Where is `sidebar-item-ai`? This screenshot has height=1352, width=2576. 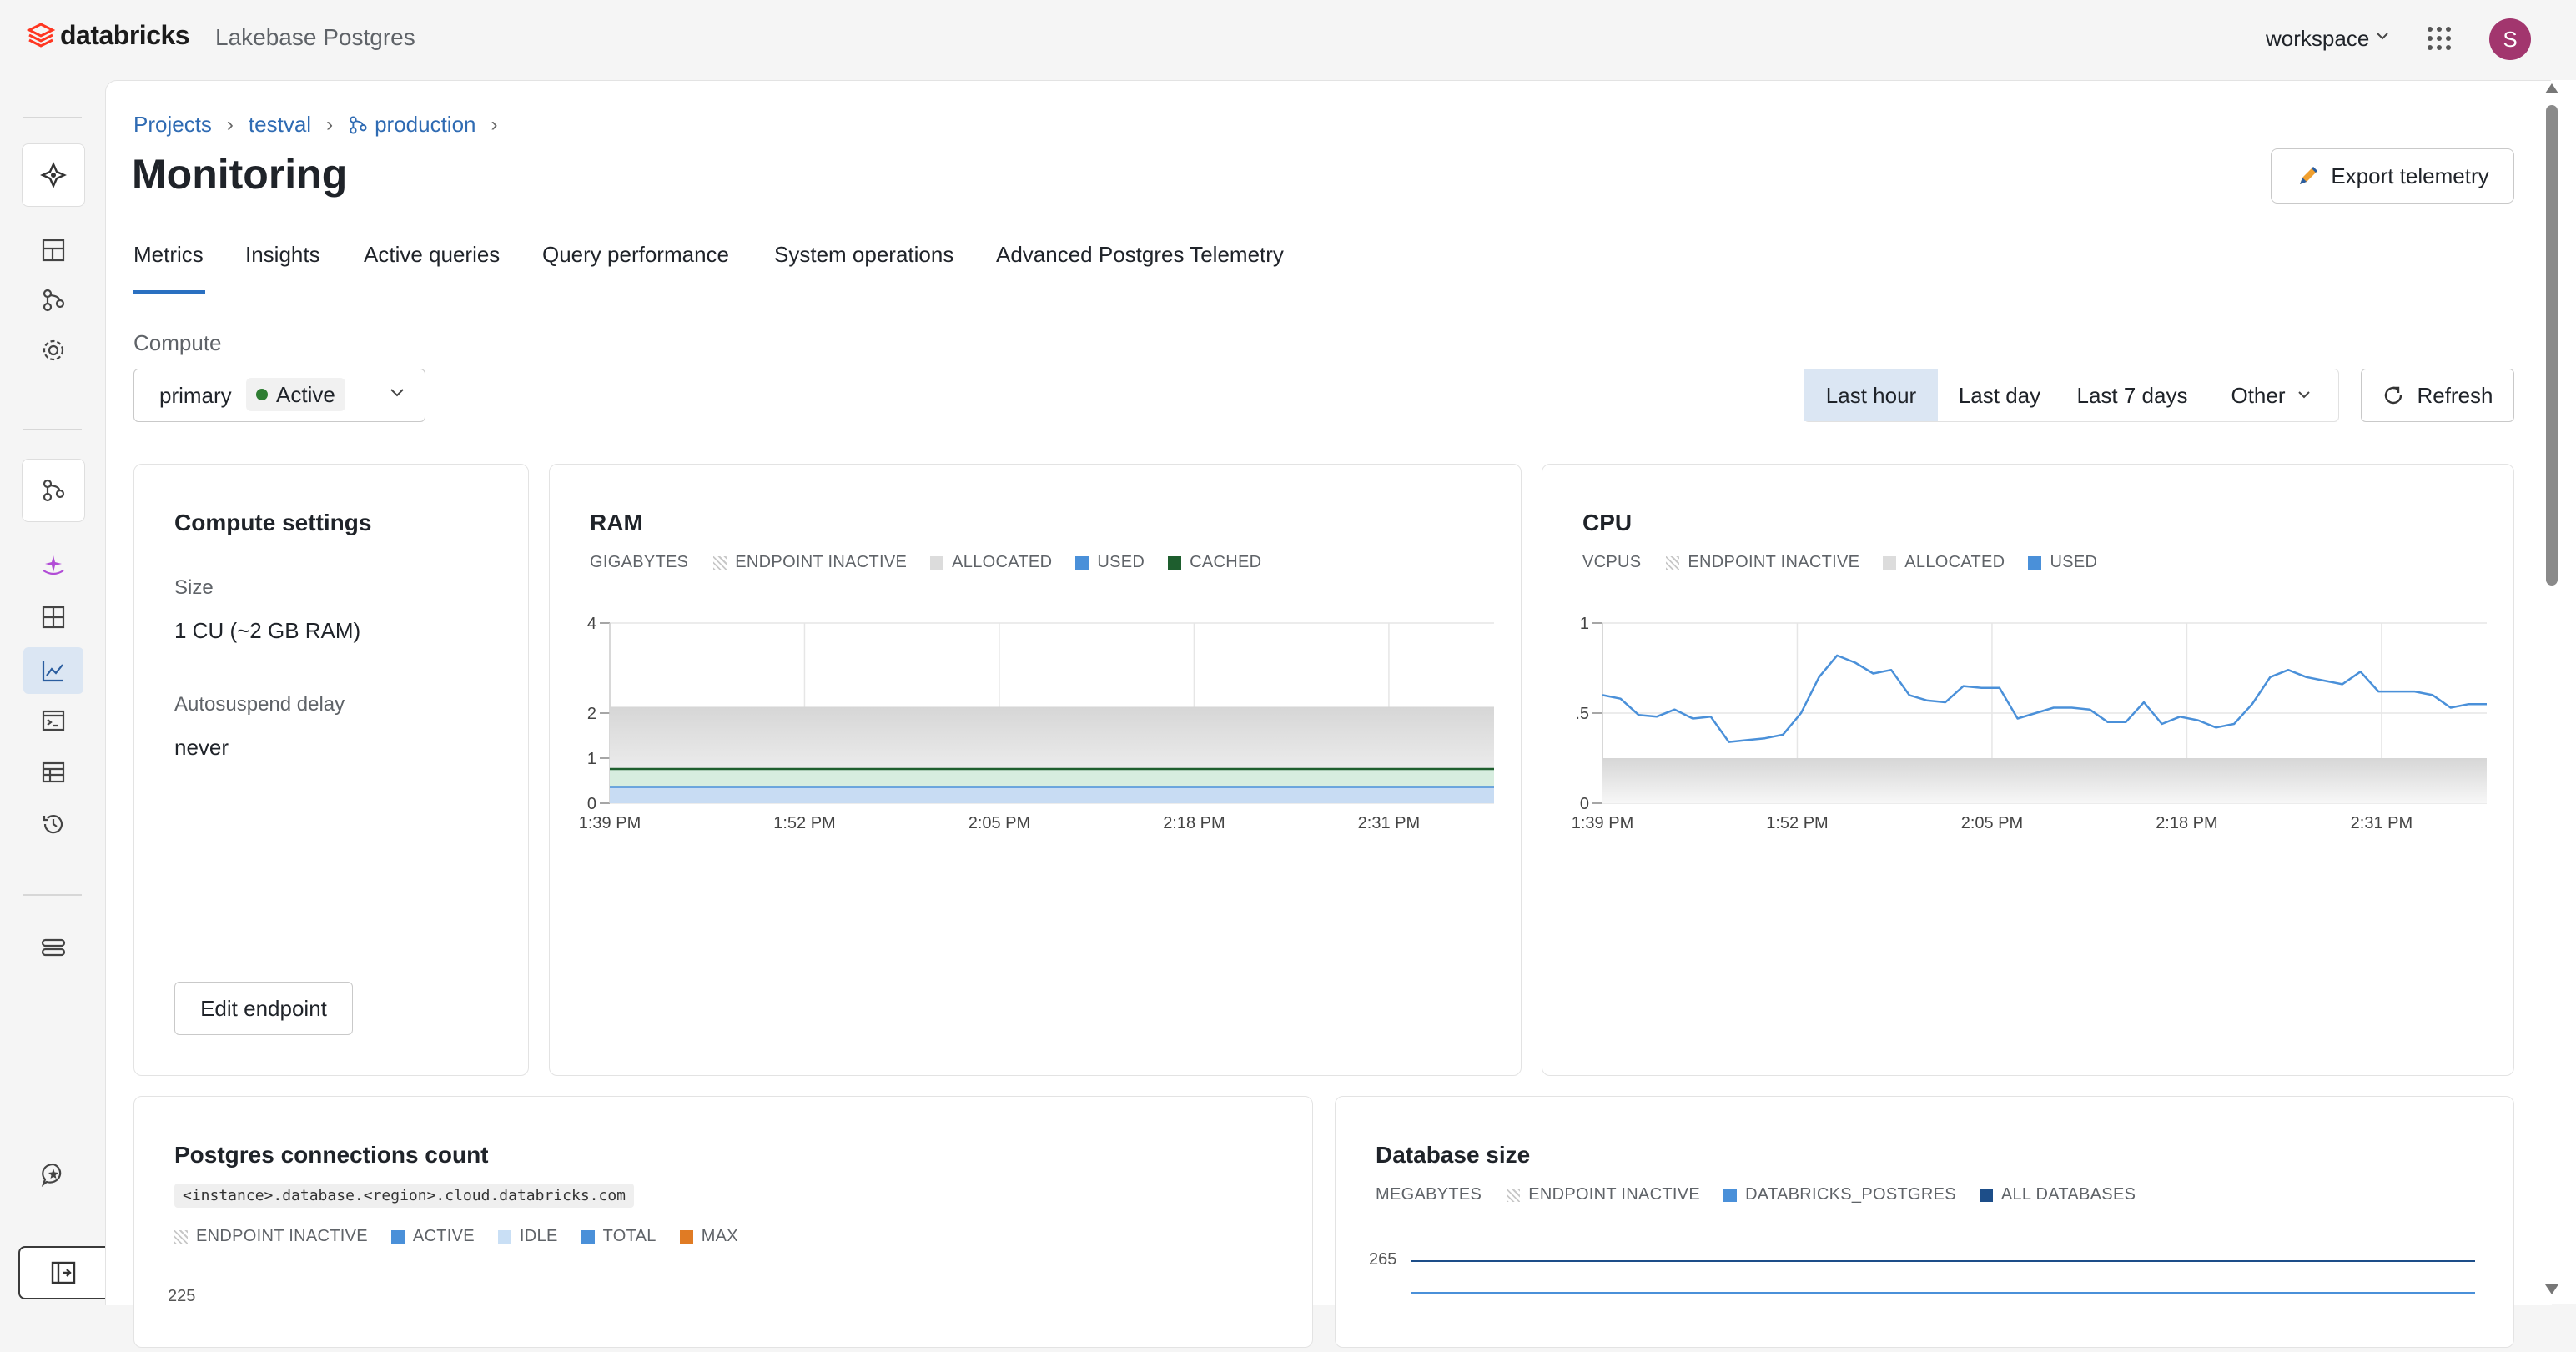
sidebar-item-ai is located at coordinates (53, 565).